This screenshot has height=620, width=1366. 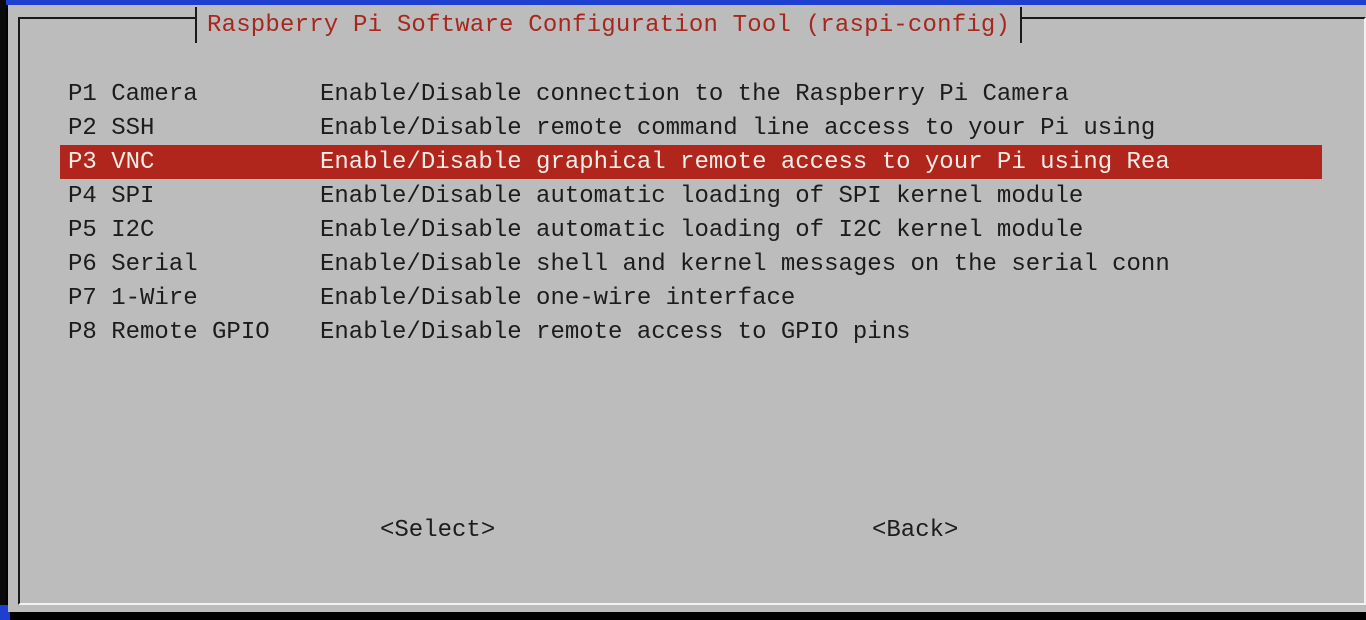 What do you see at coordinates (558, 298) in the screenshot?
I see `menu-item-description: Enable/Disable one-wire interface` at bounding box center [558, 298].